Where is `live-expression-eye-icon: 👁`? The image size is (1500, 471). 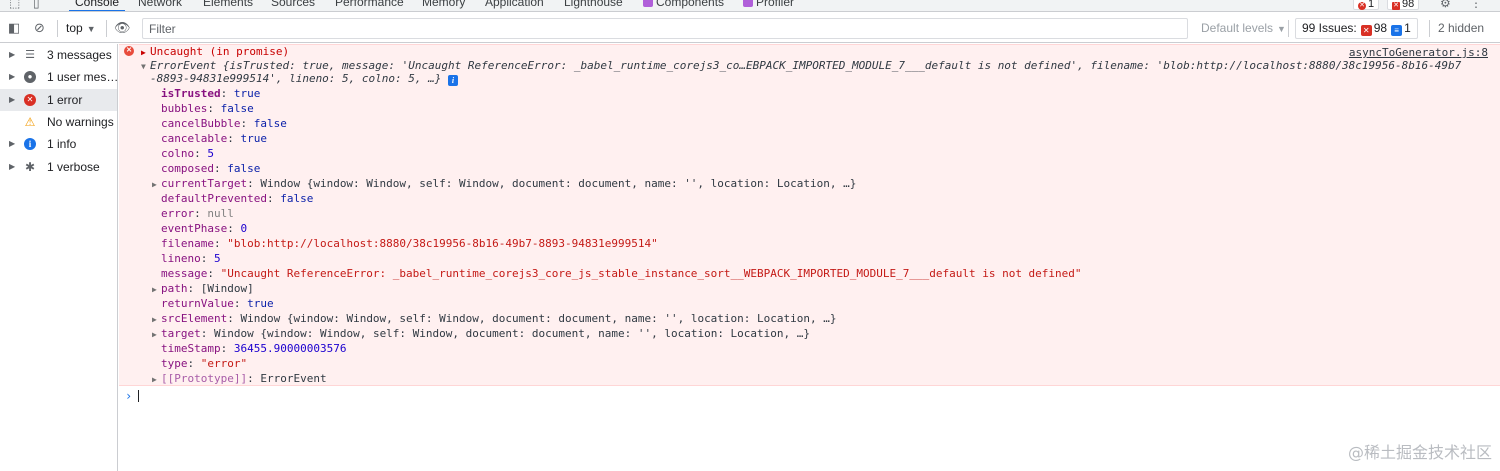
live-expression-eye-icon: 👁 is located at coordinates (122, 28).